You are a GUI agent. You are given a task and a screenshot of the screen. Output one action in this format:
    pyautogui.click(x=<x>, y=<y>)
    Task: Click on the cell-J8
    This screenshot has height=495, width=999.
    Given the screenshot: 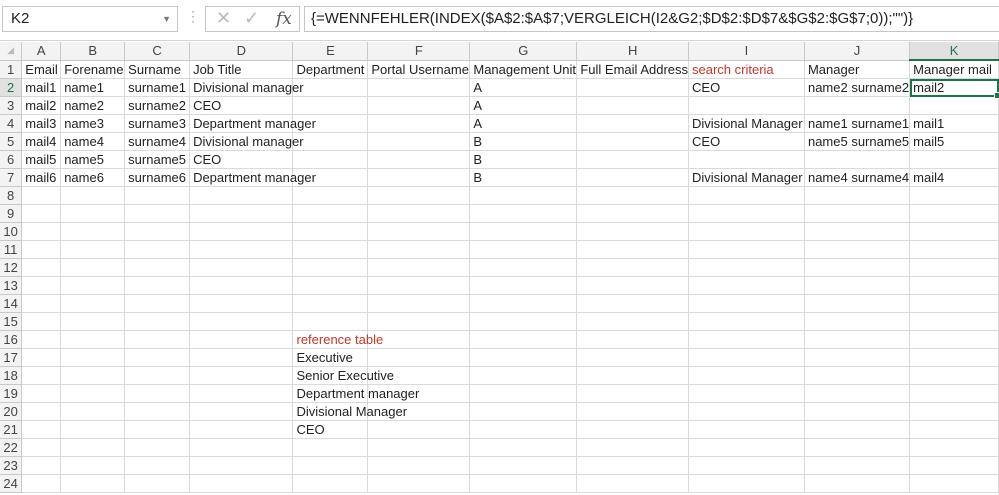 What is the action you would take?
    pyautogui.click(x=857, y=195)
    